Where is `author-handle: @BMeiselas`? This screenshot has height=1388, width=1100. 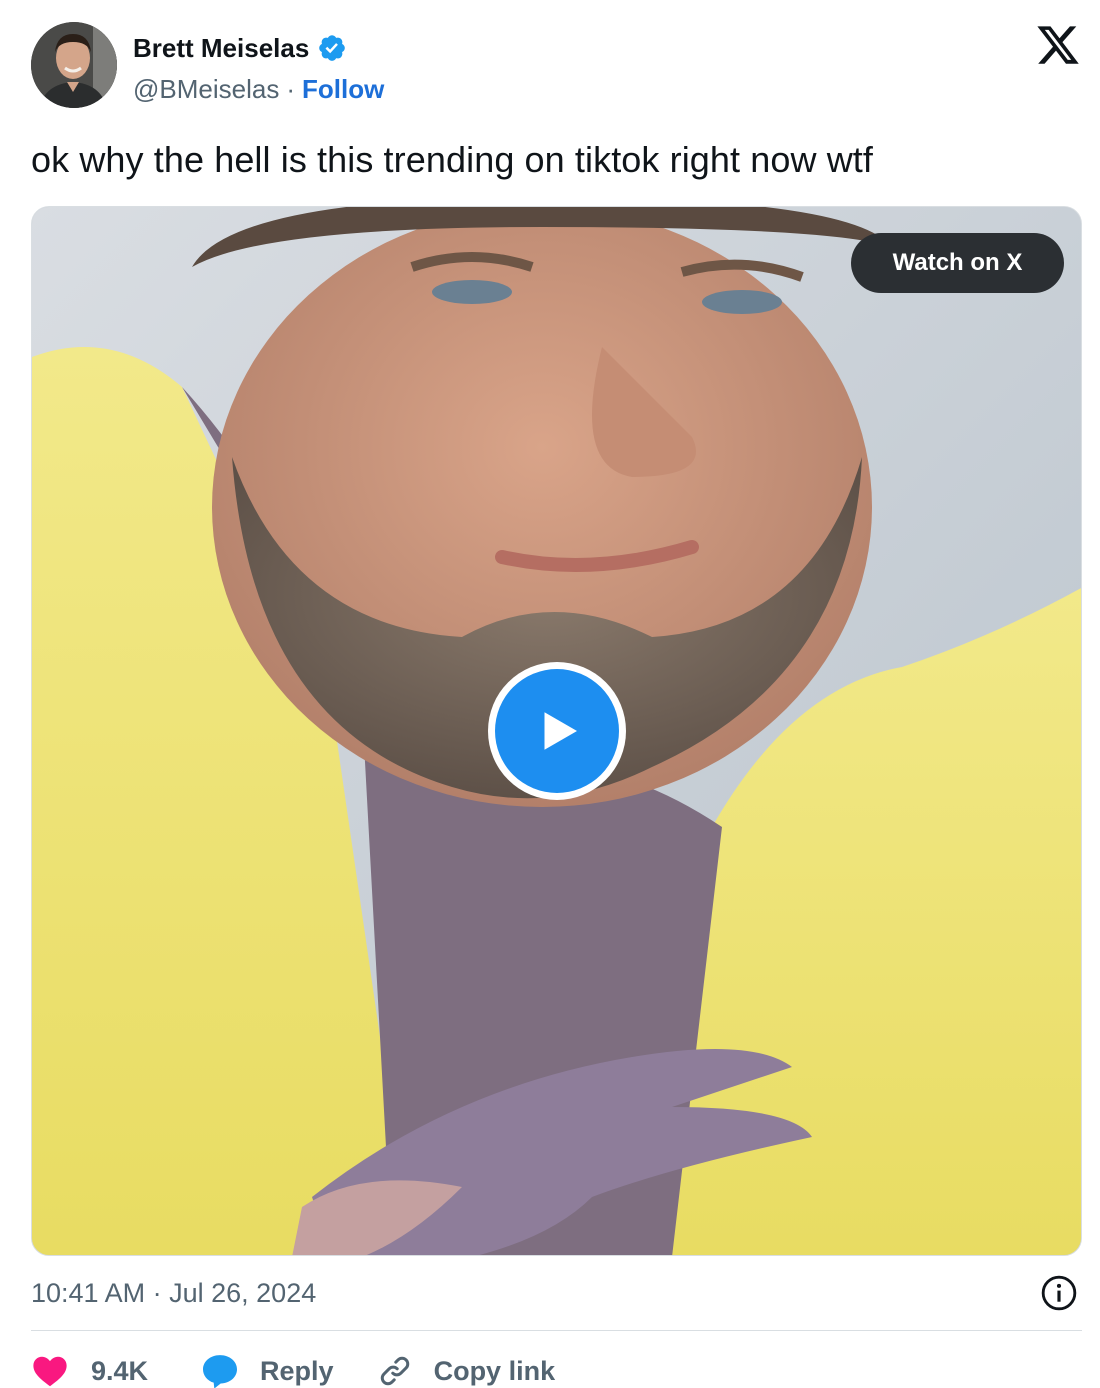 author-handle: @BMeiselas is located at coordinates (206, 89).